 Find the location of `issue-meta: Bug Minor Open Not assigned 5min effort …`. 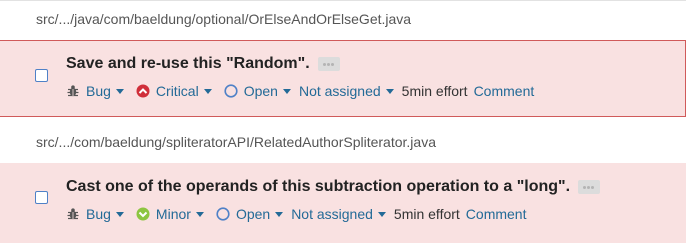

issue-meta: Bug Minor Open Not assigned 5min effort … is located at coordinates (296, 214).